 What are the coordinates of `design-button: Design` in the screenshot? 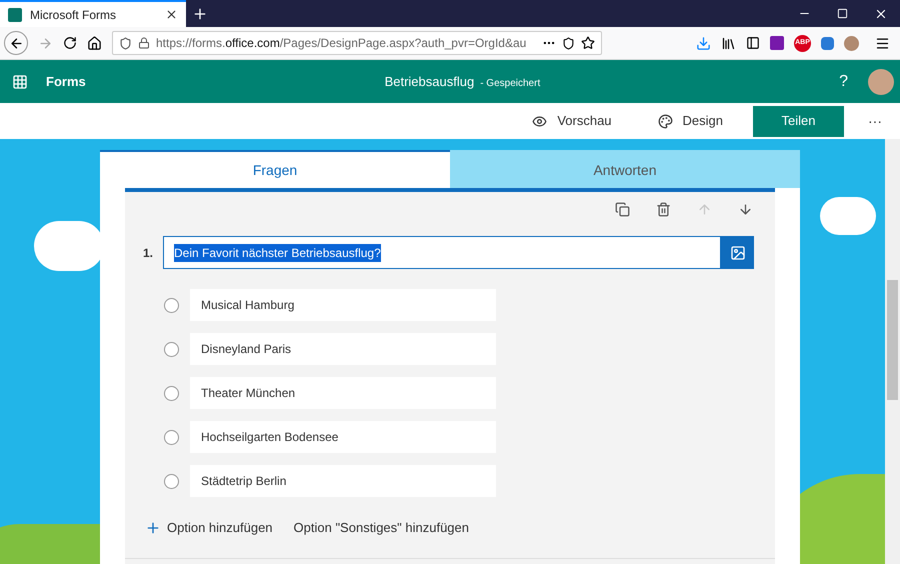 It's located at (690, 121).